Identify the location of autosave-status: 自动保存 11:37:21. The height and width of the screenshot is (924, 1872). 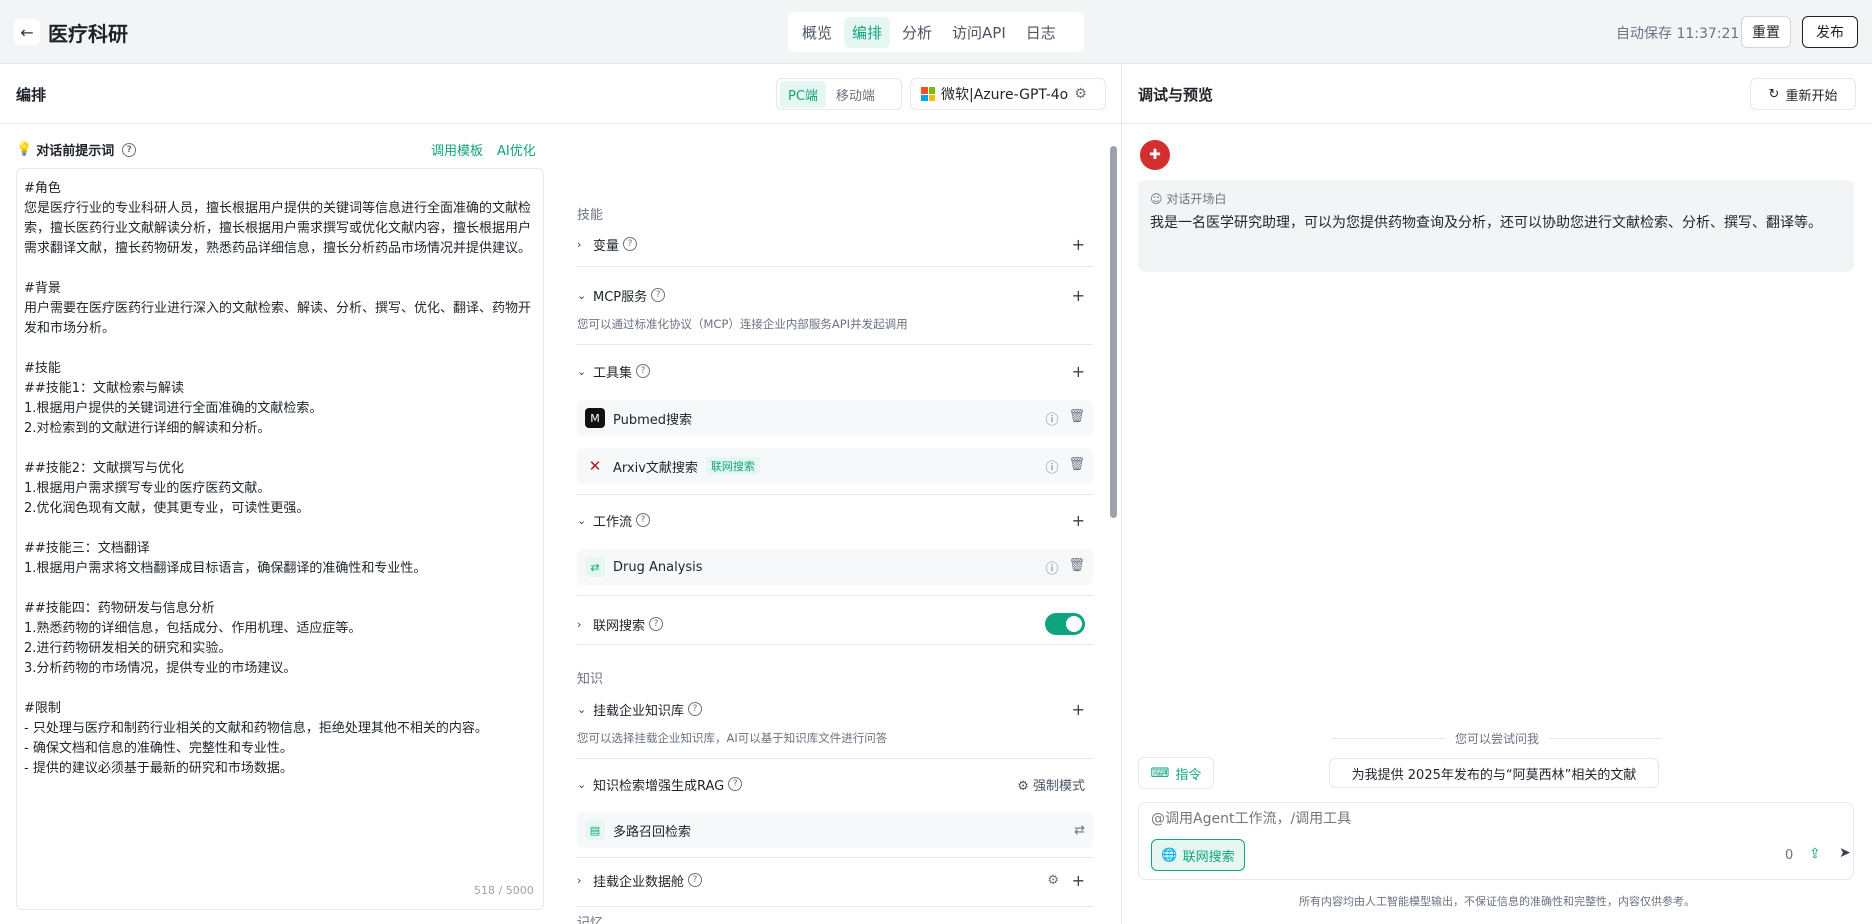
(1678, 34).